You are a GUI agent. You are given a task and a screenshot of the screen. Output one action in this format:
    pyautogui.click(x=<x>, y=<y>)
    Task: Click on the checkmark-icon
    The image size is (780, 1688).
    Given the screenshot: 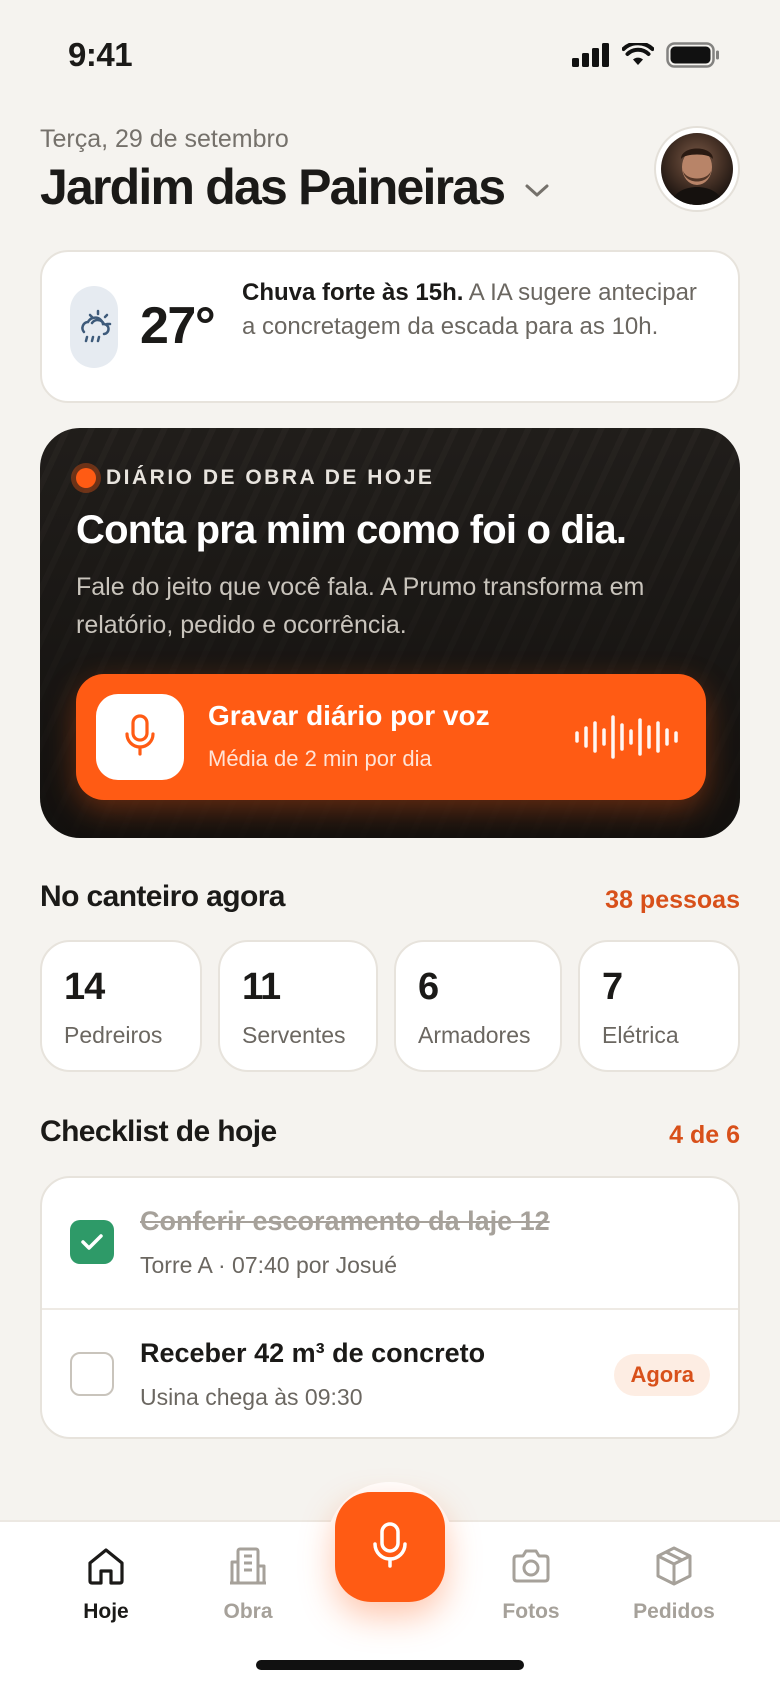 What is the action you would take?
    pyautogui.click(x=92, y=1242)
    